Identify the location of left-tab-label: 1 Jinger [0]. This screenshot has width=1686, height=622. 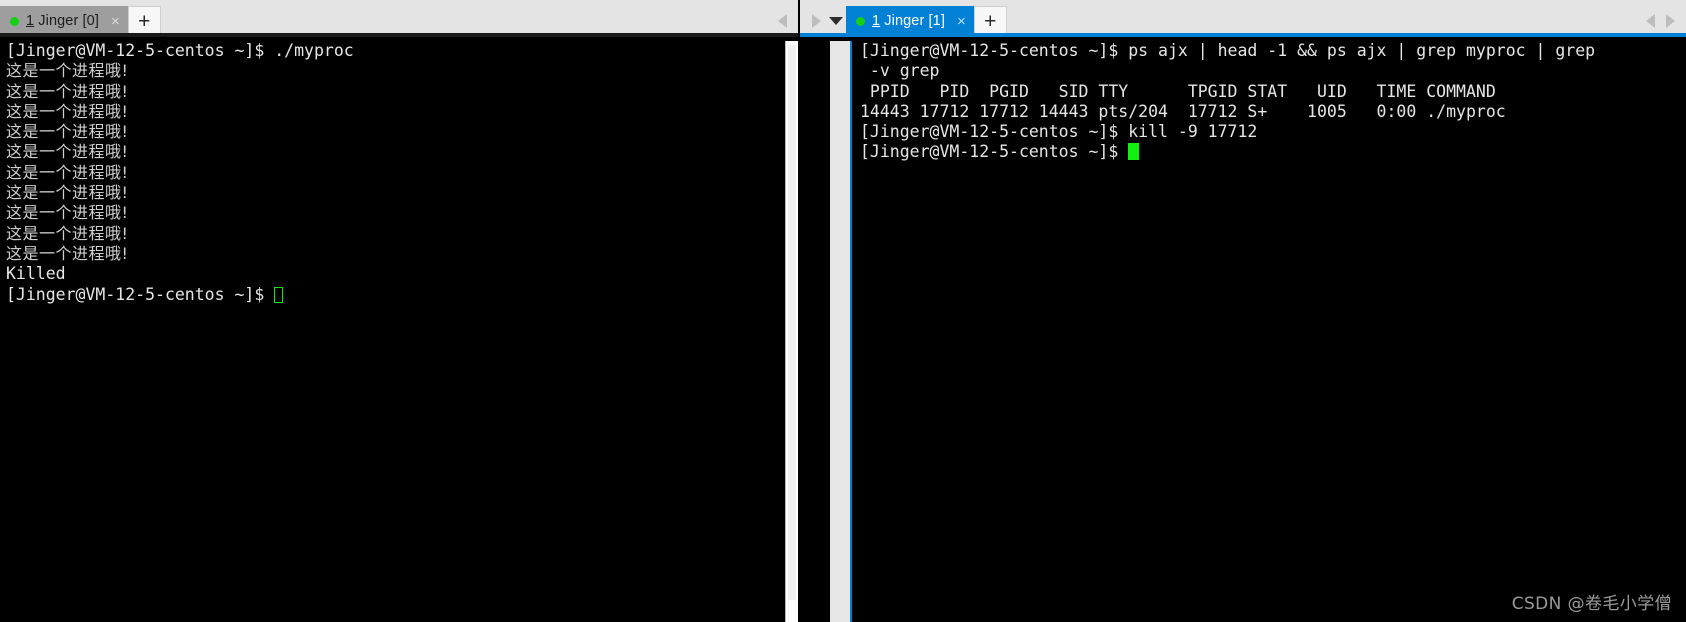
(62, 21).